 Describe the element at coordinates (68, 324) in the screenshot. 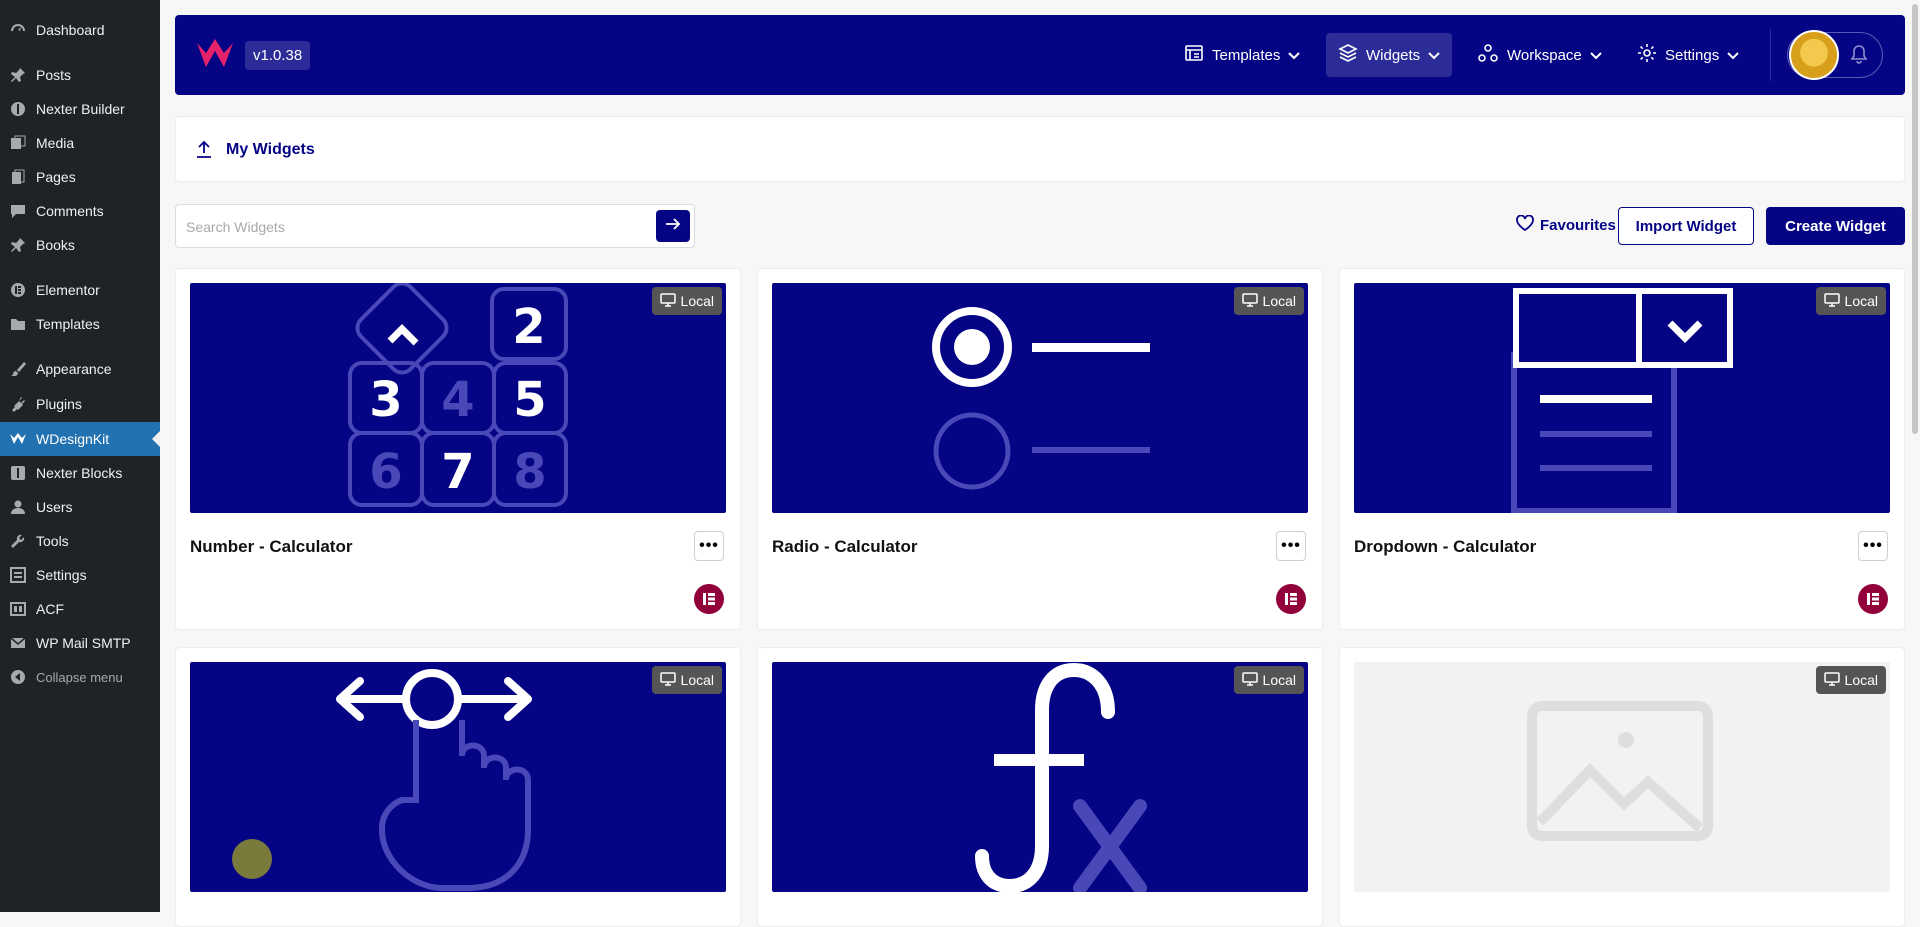

I see `sidebar-item-label: Templates` at that location.